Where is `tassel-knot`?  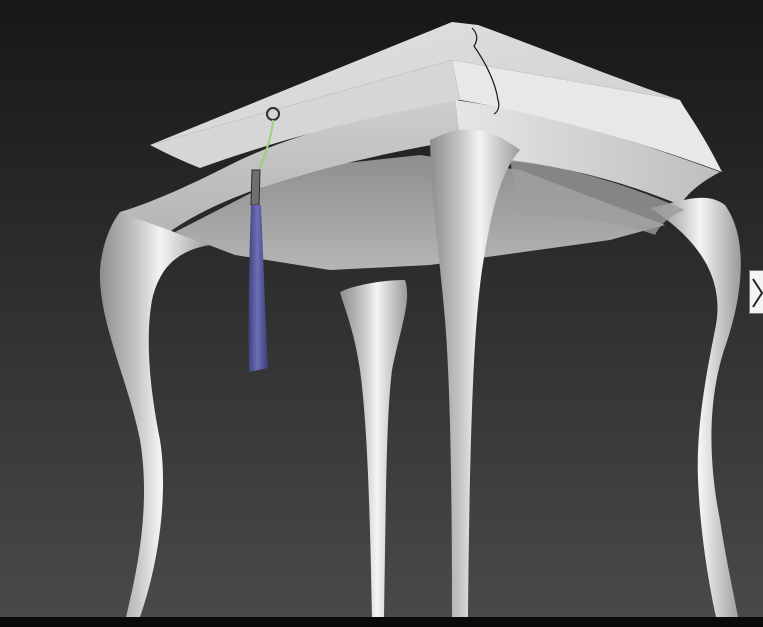
tassel-knot is located at coordinates (255, 187).